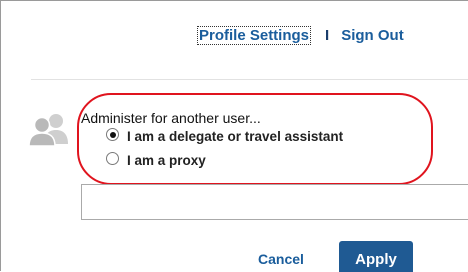 Image resolution: width=468 pixels, height=272 pixels. Describe the element at coordinates (254, 35) in the screenshot. I see `profile-settings-link: Profile Settings` at that location.